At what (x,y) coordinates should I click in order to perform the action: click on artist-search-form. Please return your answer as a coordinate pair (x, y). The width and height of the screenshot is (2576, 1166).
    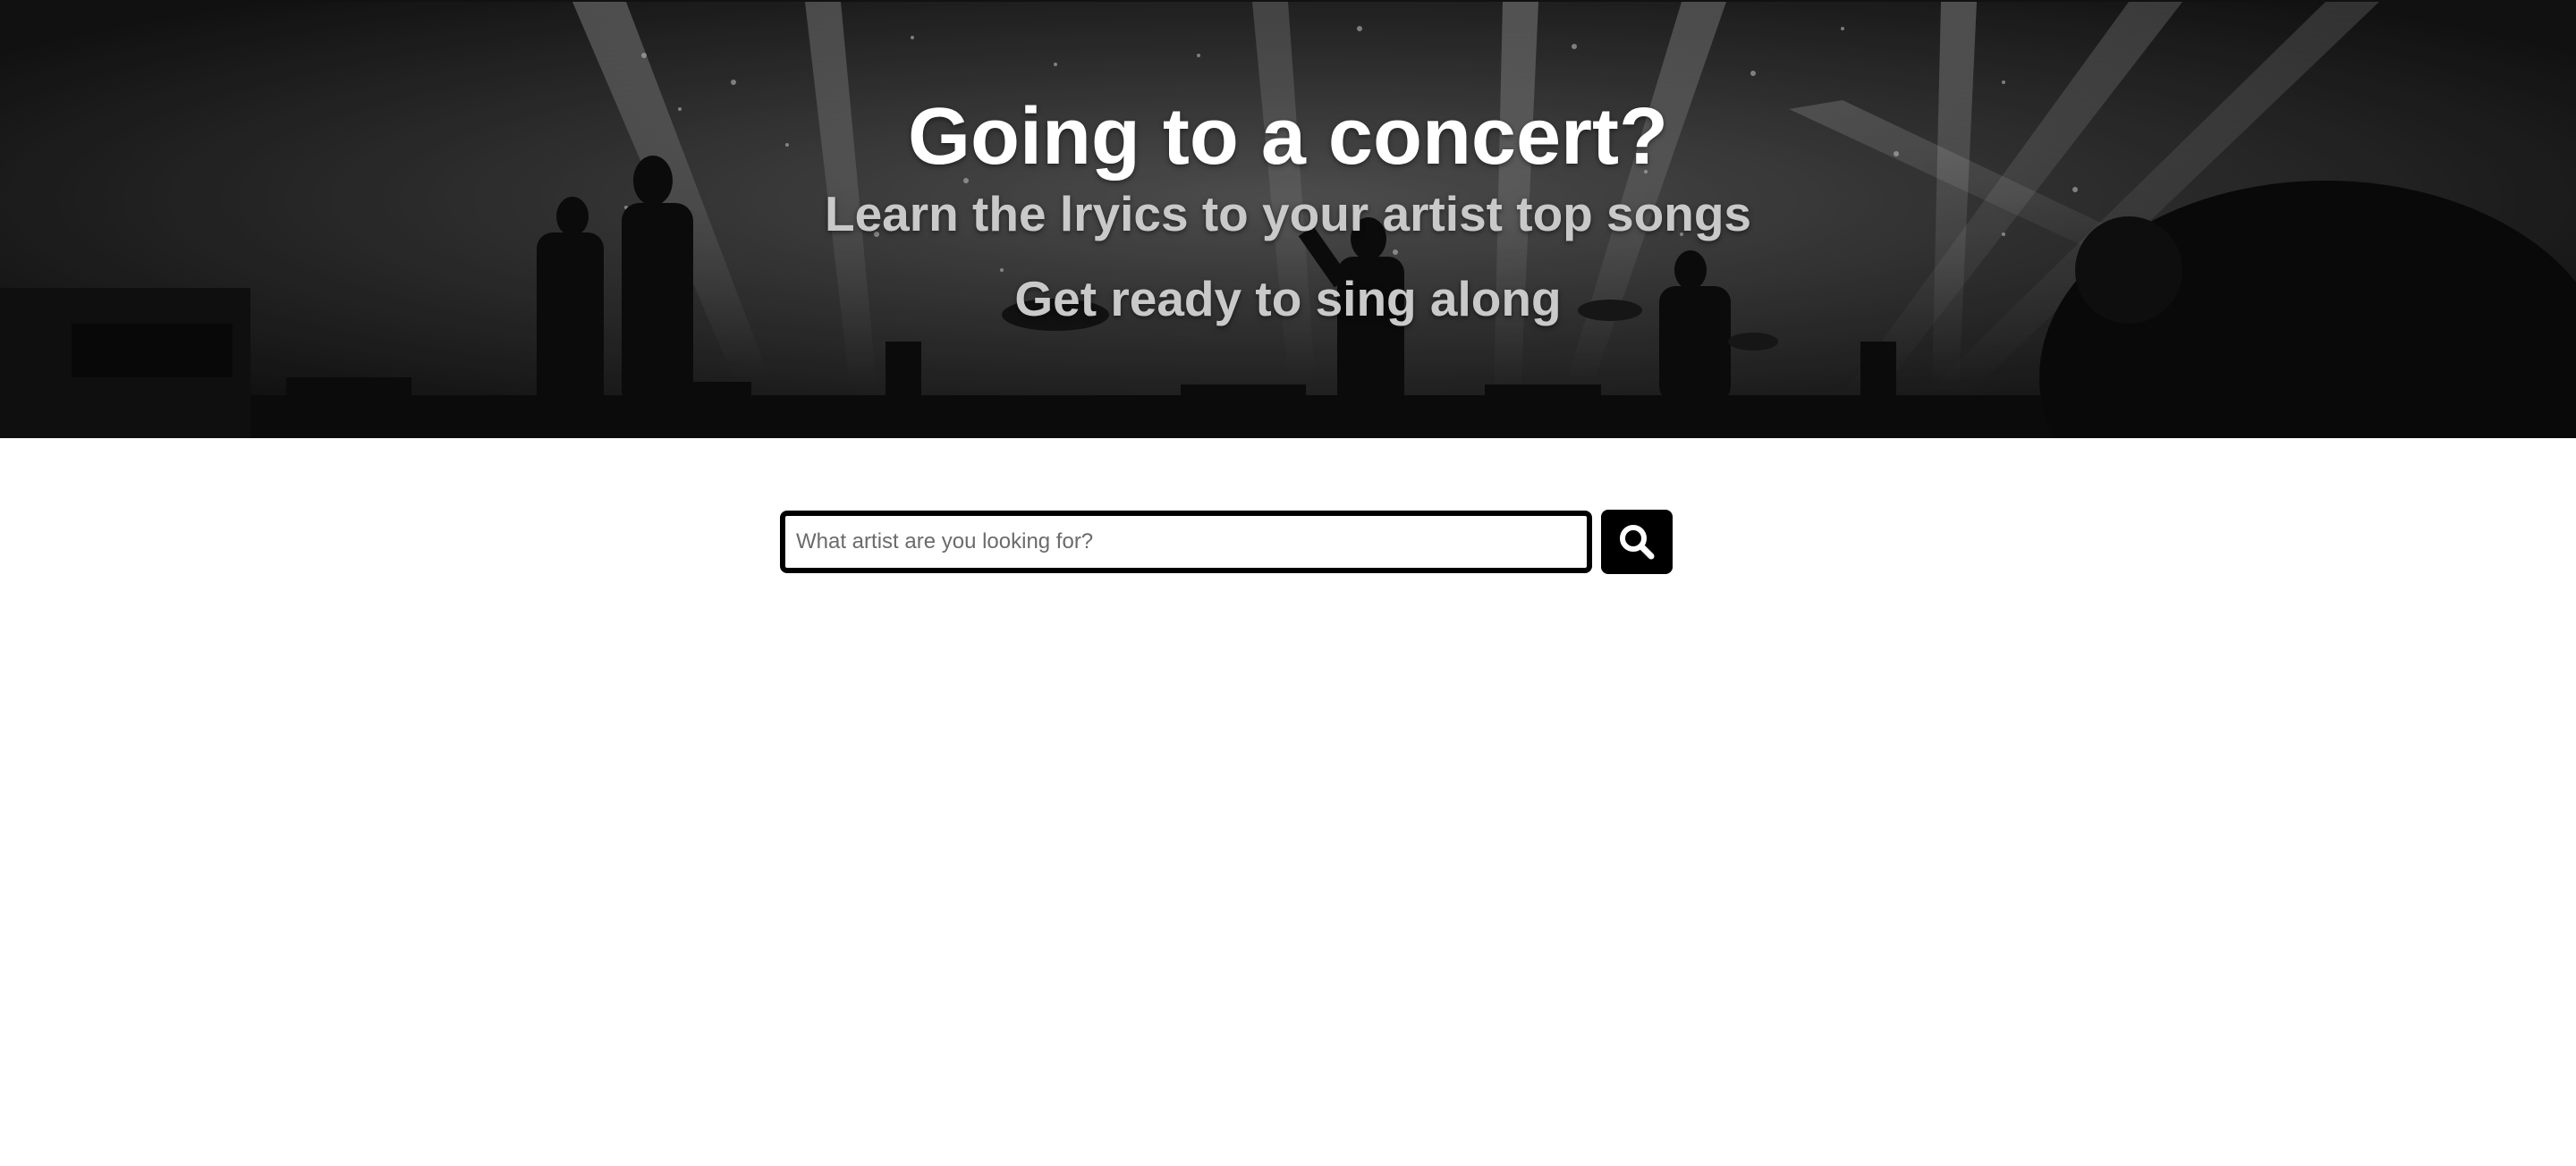
    Looking at the image, I should click on (1227, 542).